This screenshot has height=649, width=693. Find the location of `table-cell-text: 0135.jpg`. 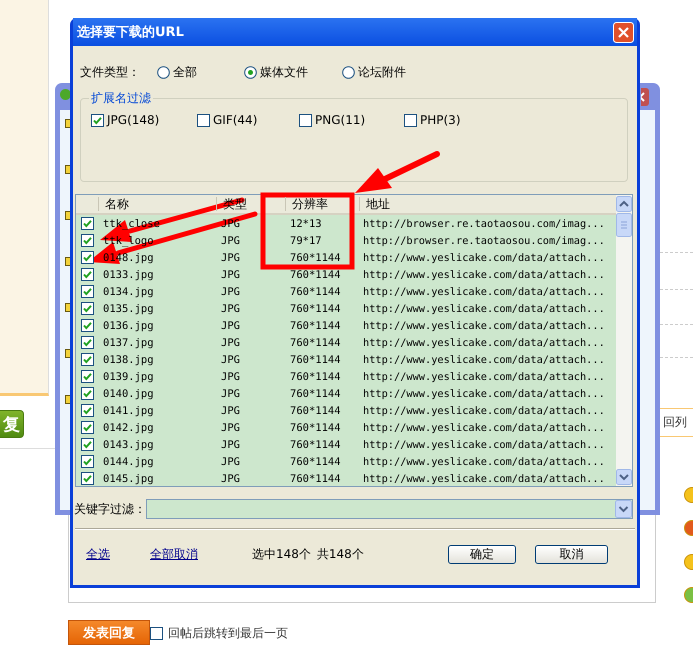

table-cell-text: 0135.jpg is located at coordinates (128, 308).